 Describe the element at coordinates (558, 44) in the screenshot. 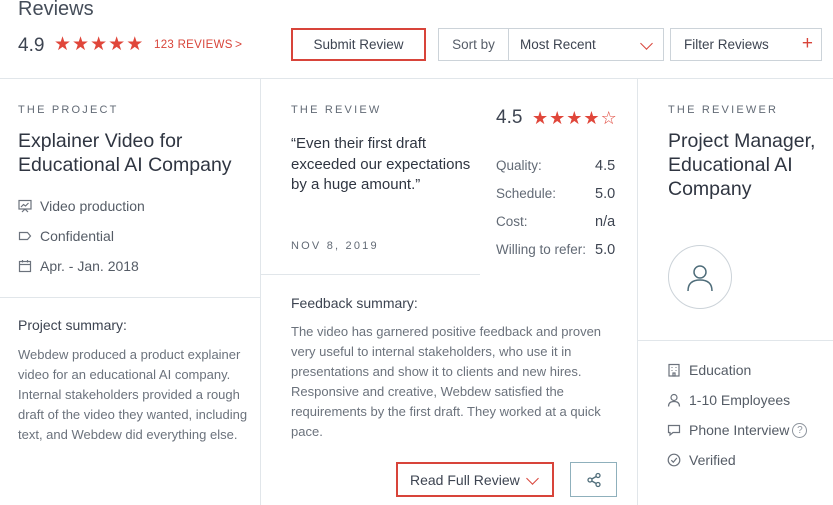

I see `sort-selected-value: Most Recent` at that location.